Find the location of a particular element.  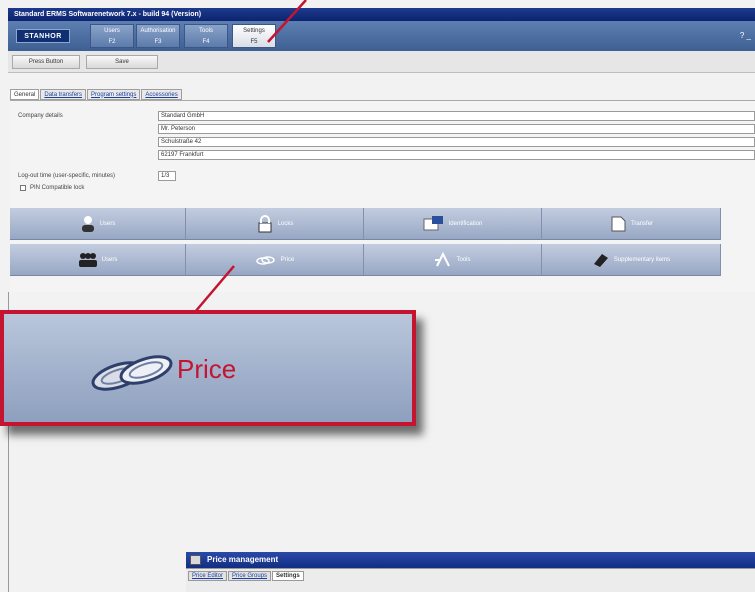

window-controls: ? _ is located at coordinates (745, 35).